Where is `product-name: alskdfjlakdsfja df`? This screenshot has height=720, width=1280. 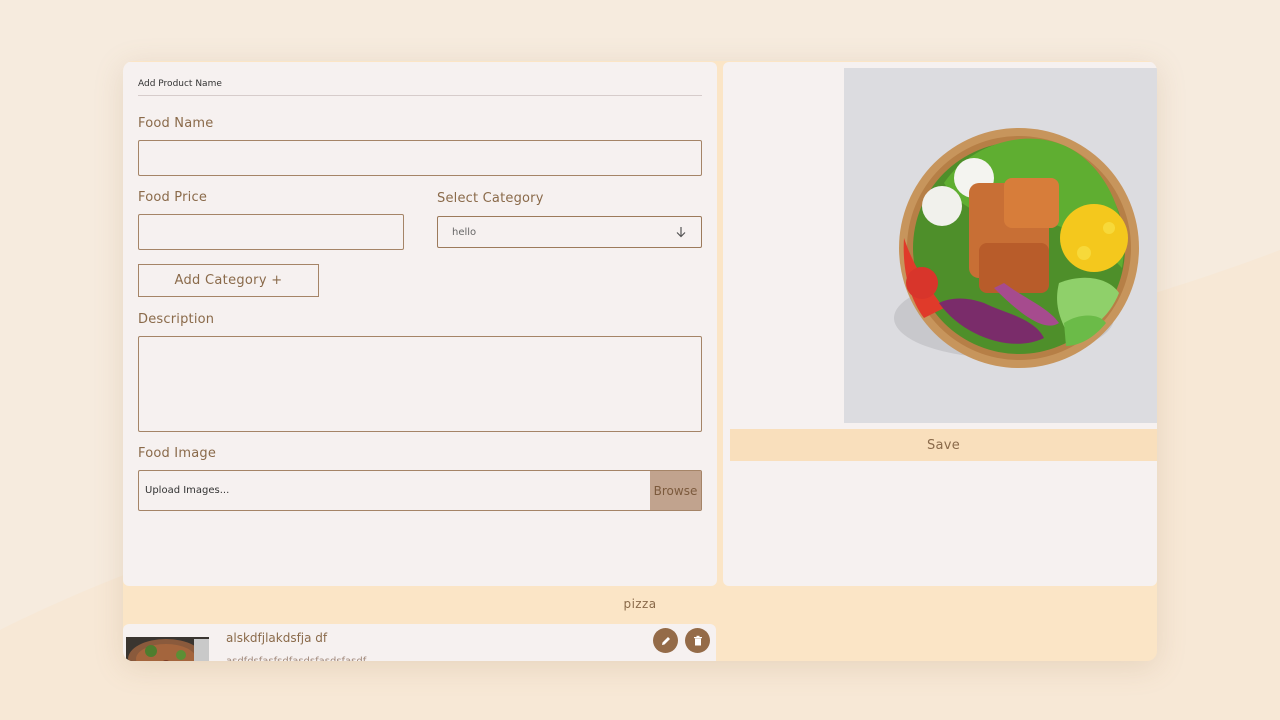 product-name: alskdfjlakdsfja df is located at coordinates (277, 638).